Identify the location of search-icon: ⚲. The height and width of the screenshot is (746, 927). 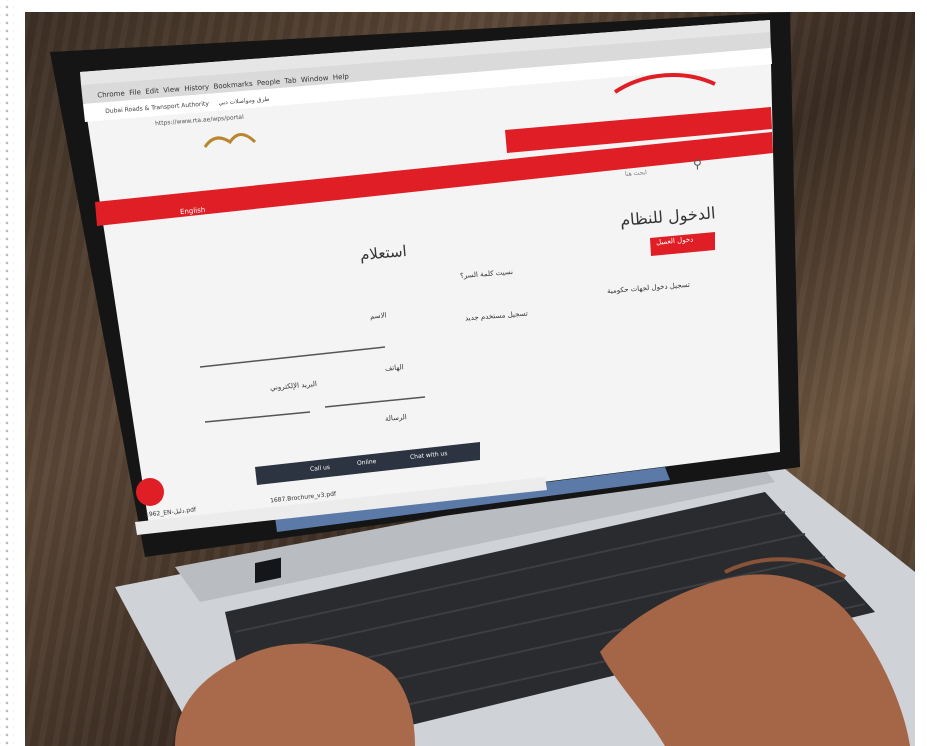
(697, 164).